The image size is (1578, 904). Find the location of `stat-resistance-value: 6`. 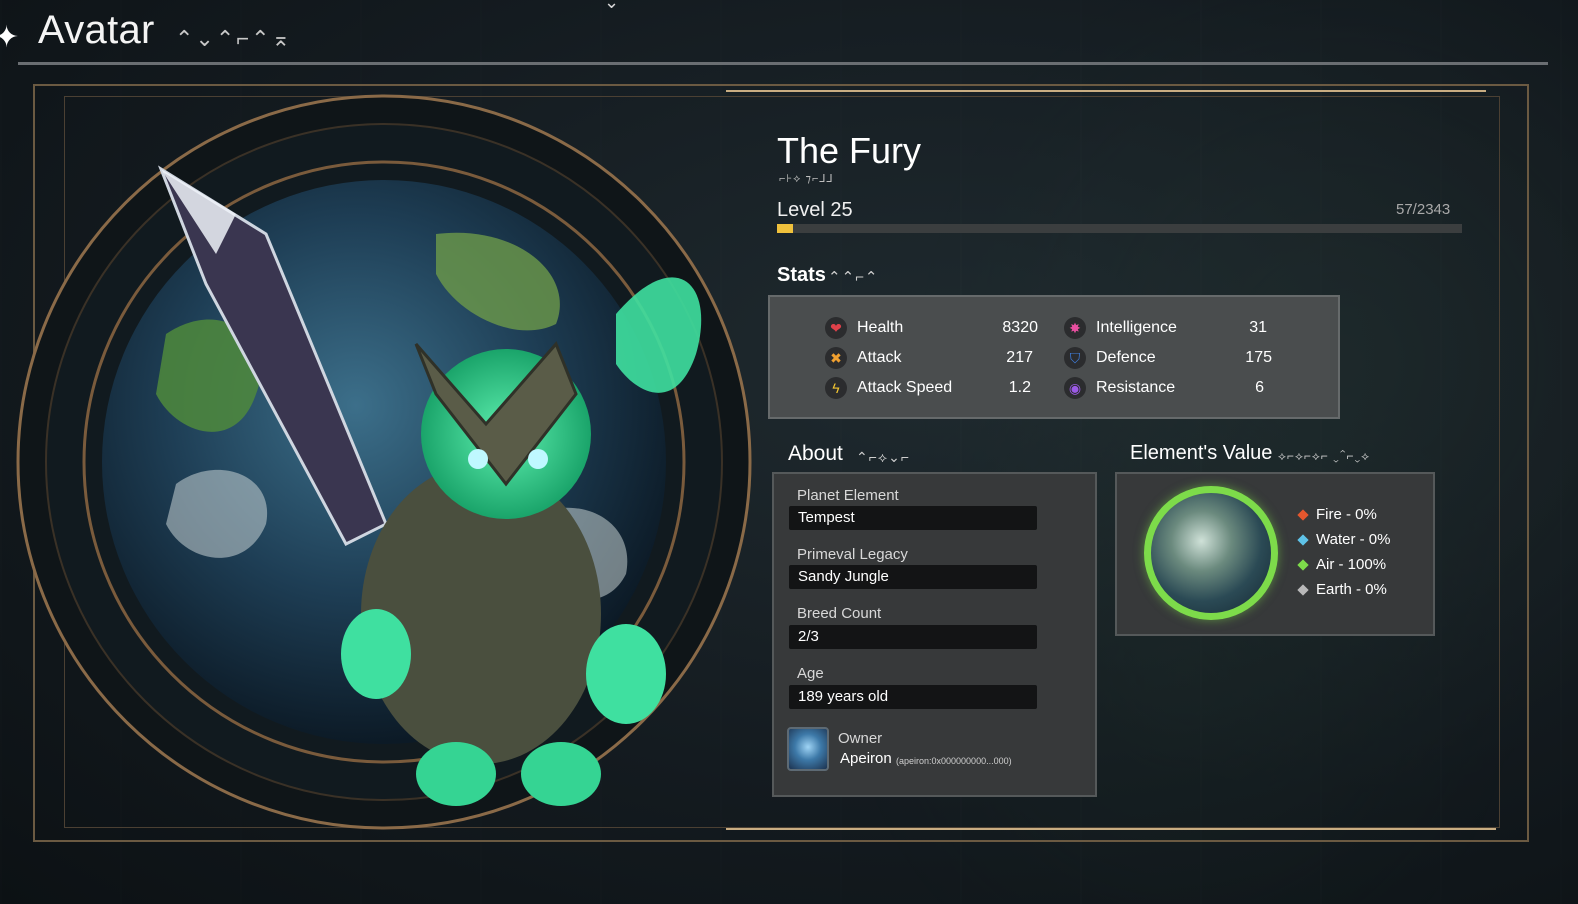

stat-resistance-value: 6 is located at coordinates (1259, 387).